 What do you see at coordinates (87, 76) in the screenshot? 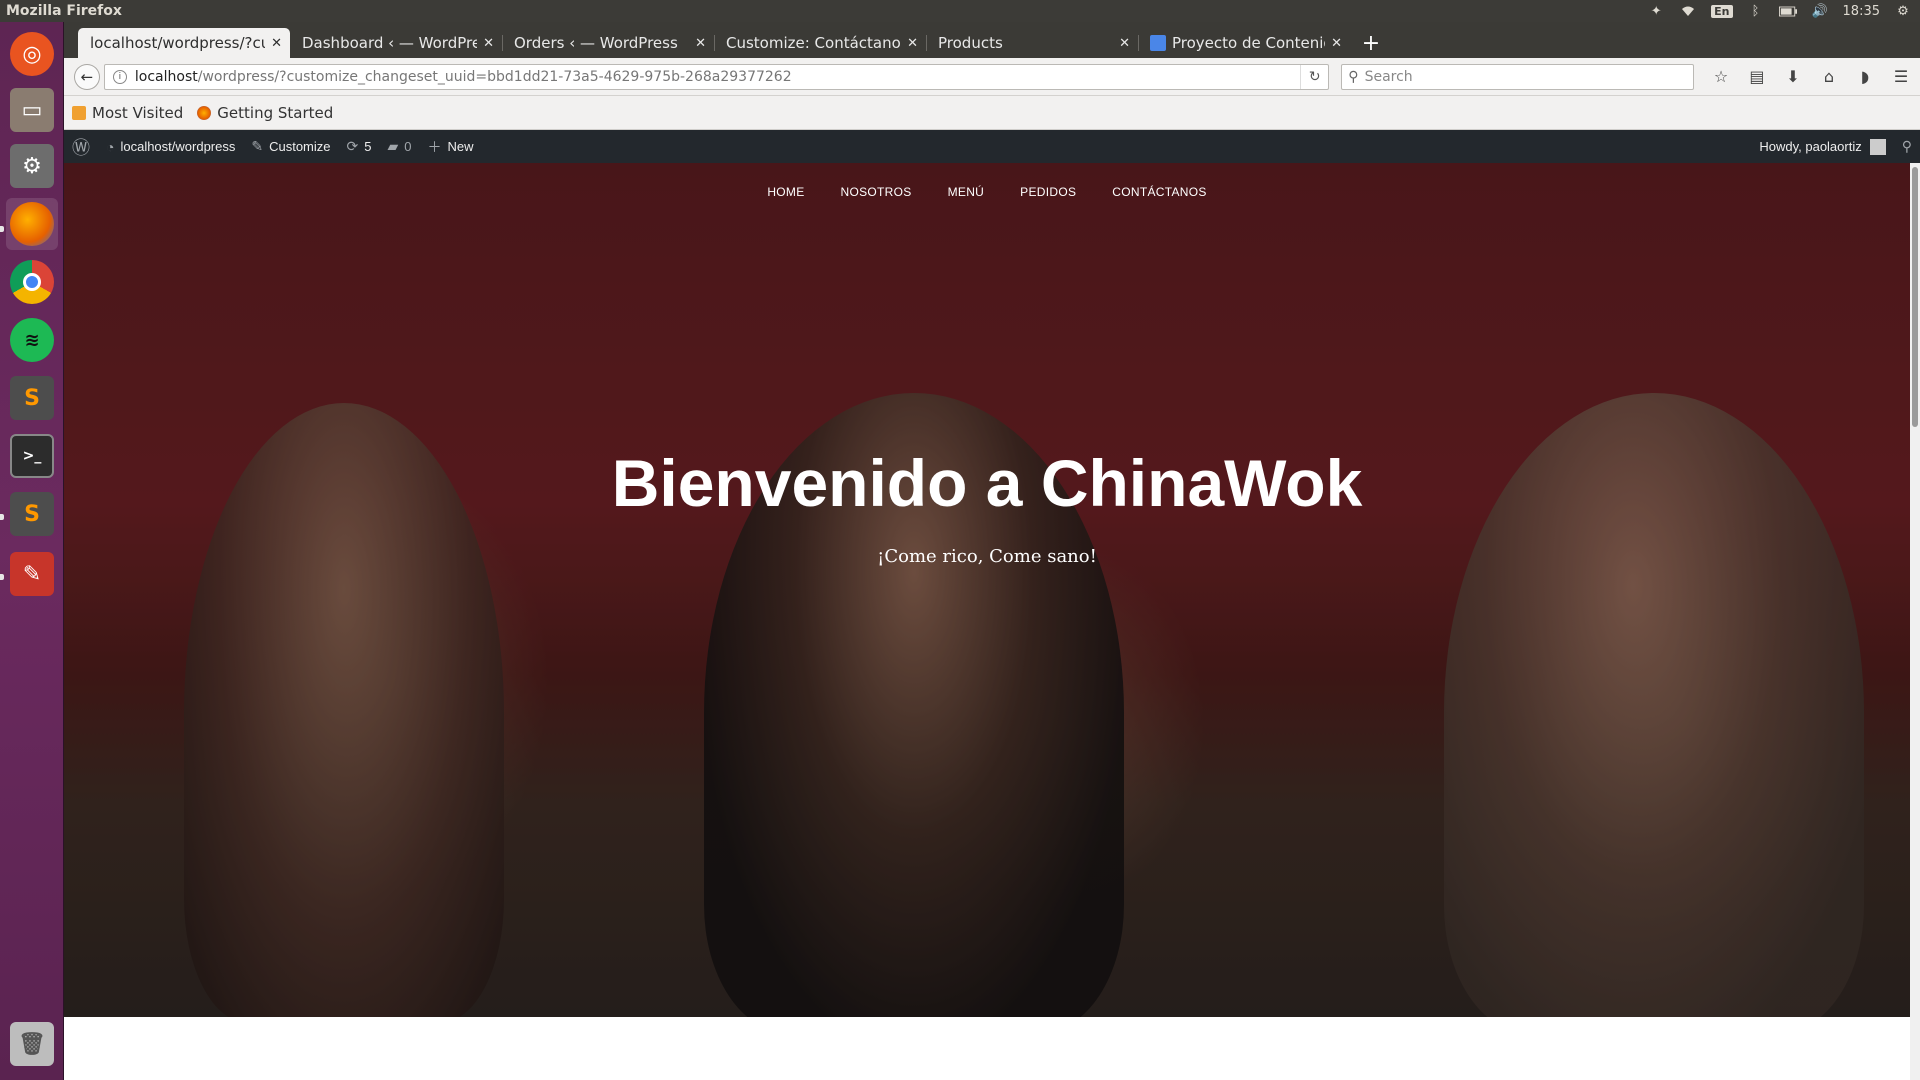
I see `back-button: ←` at bounding box center [87, 76].